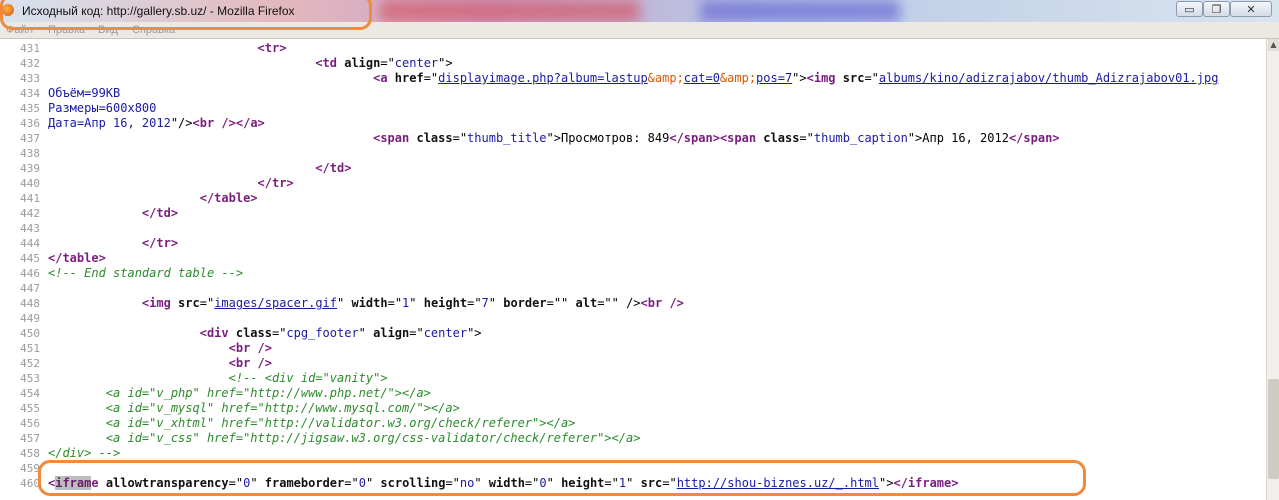 This screenshot has width=1279, height=500. I want to click on line-number: 449, so click(30, 318).